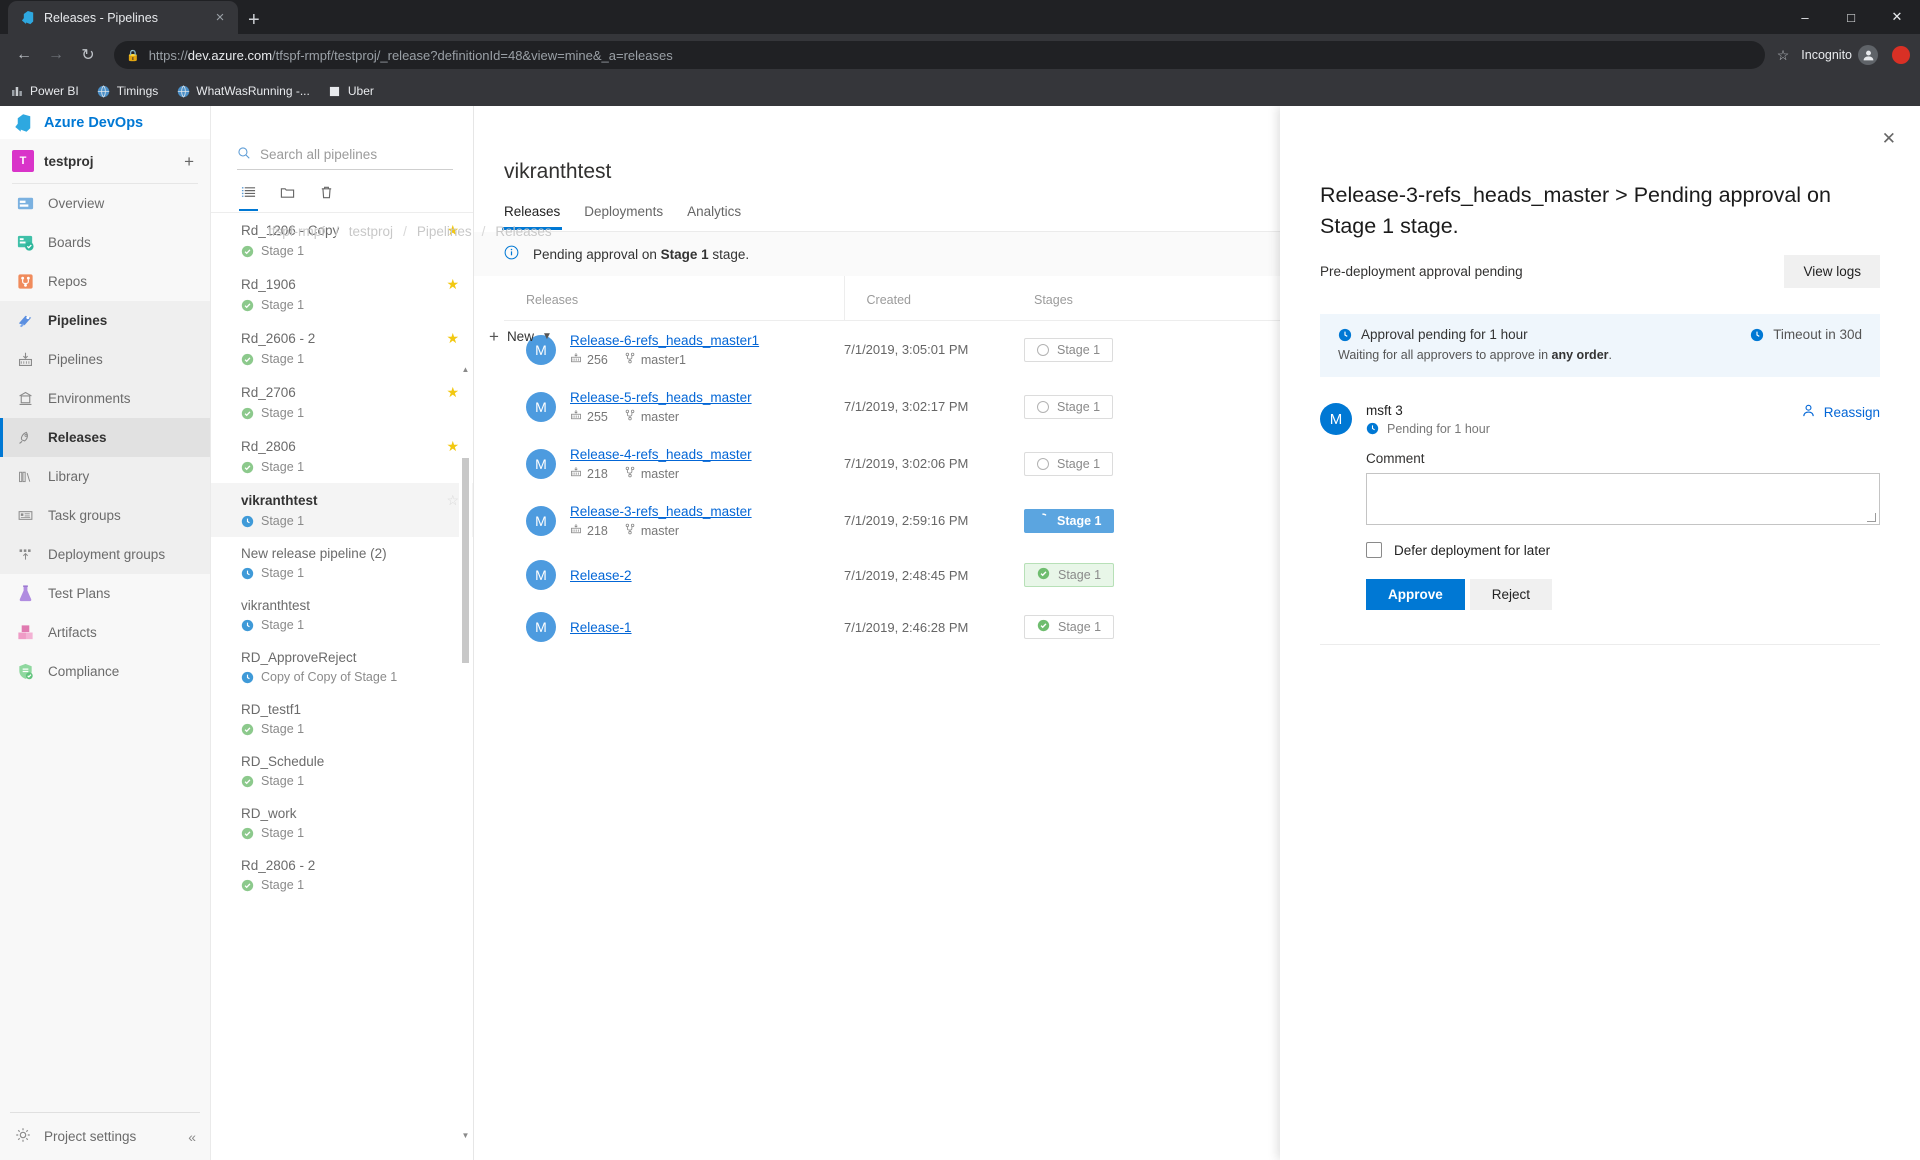 The height and width of the screenshot is (1160, 1920). I want to click on browser-tab: Releases - Pipelines ×, so click(123, 17).